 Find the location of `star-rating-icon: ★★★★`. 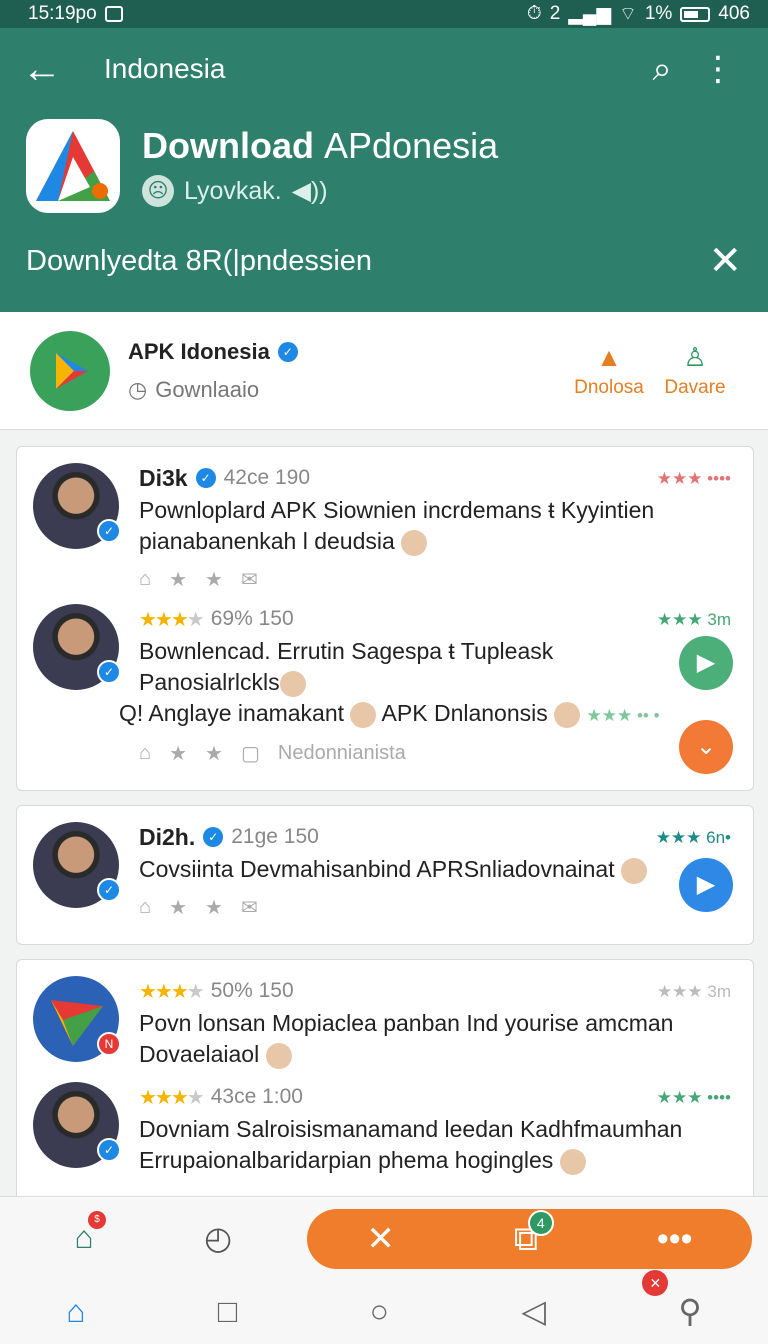

star-rating-icon: ★★★★ is located at coordinates (172, 1097).